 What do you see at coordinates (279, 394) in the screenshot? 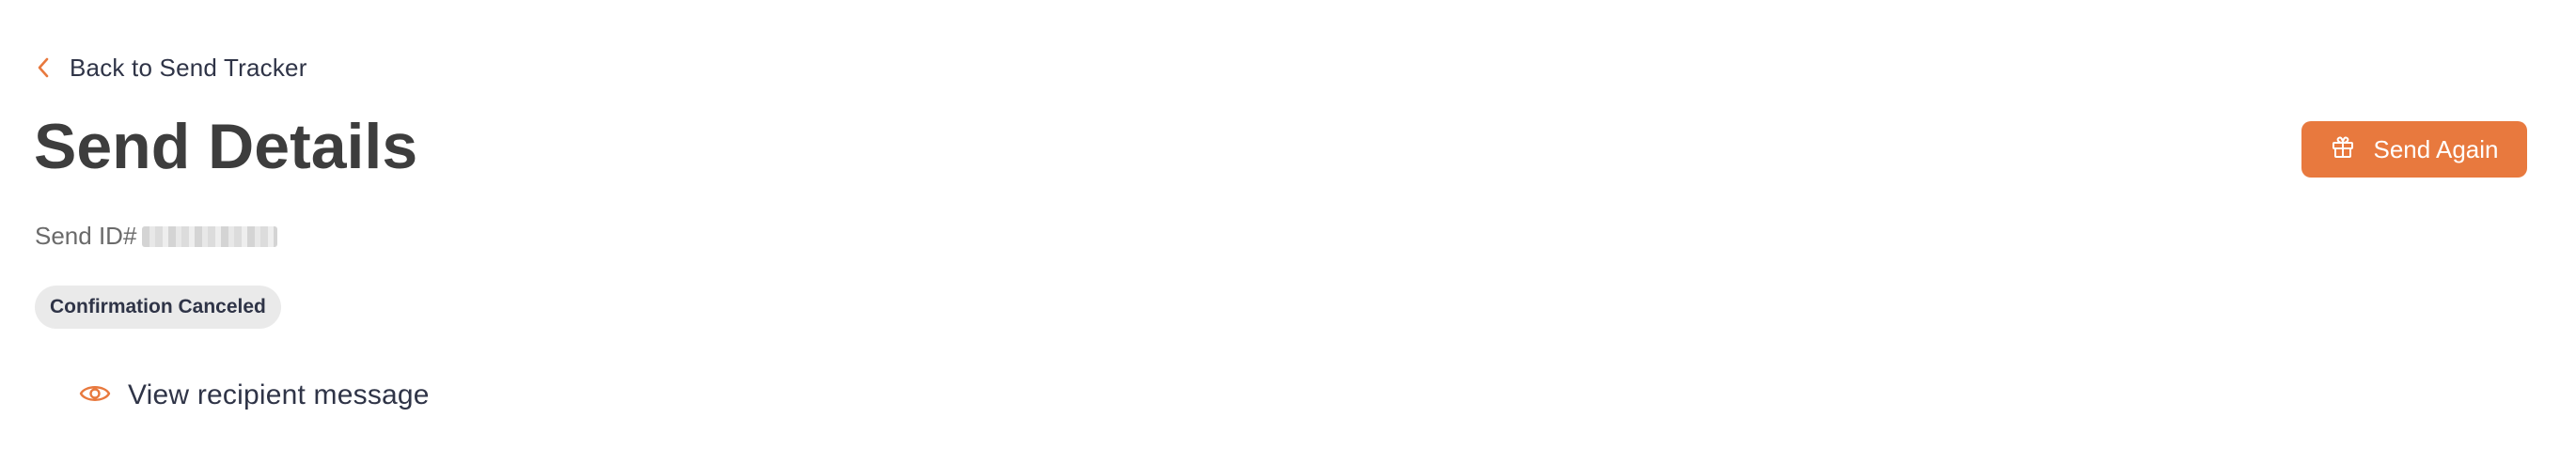
I see `view-message-label: View recipient message` at bounding box center [279, 394].